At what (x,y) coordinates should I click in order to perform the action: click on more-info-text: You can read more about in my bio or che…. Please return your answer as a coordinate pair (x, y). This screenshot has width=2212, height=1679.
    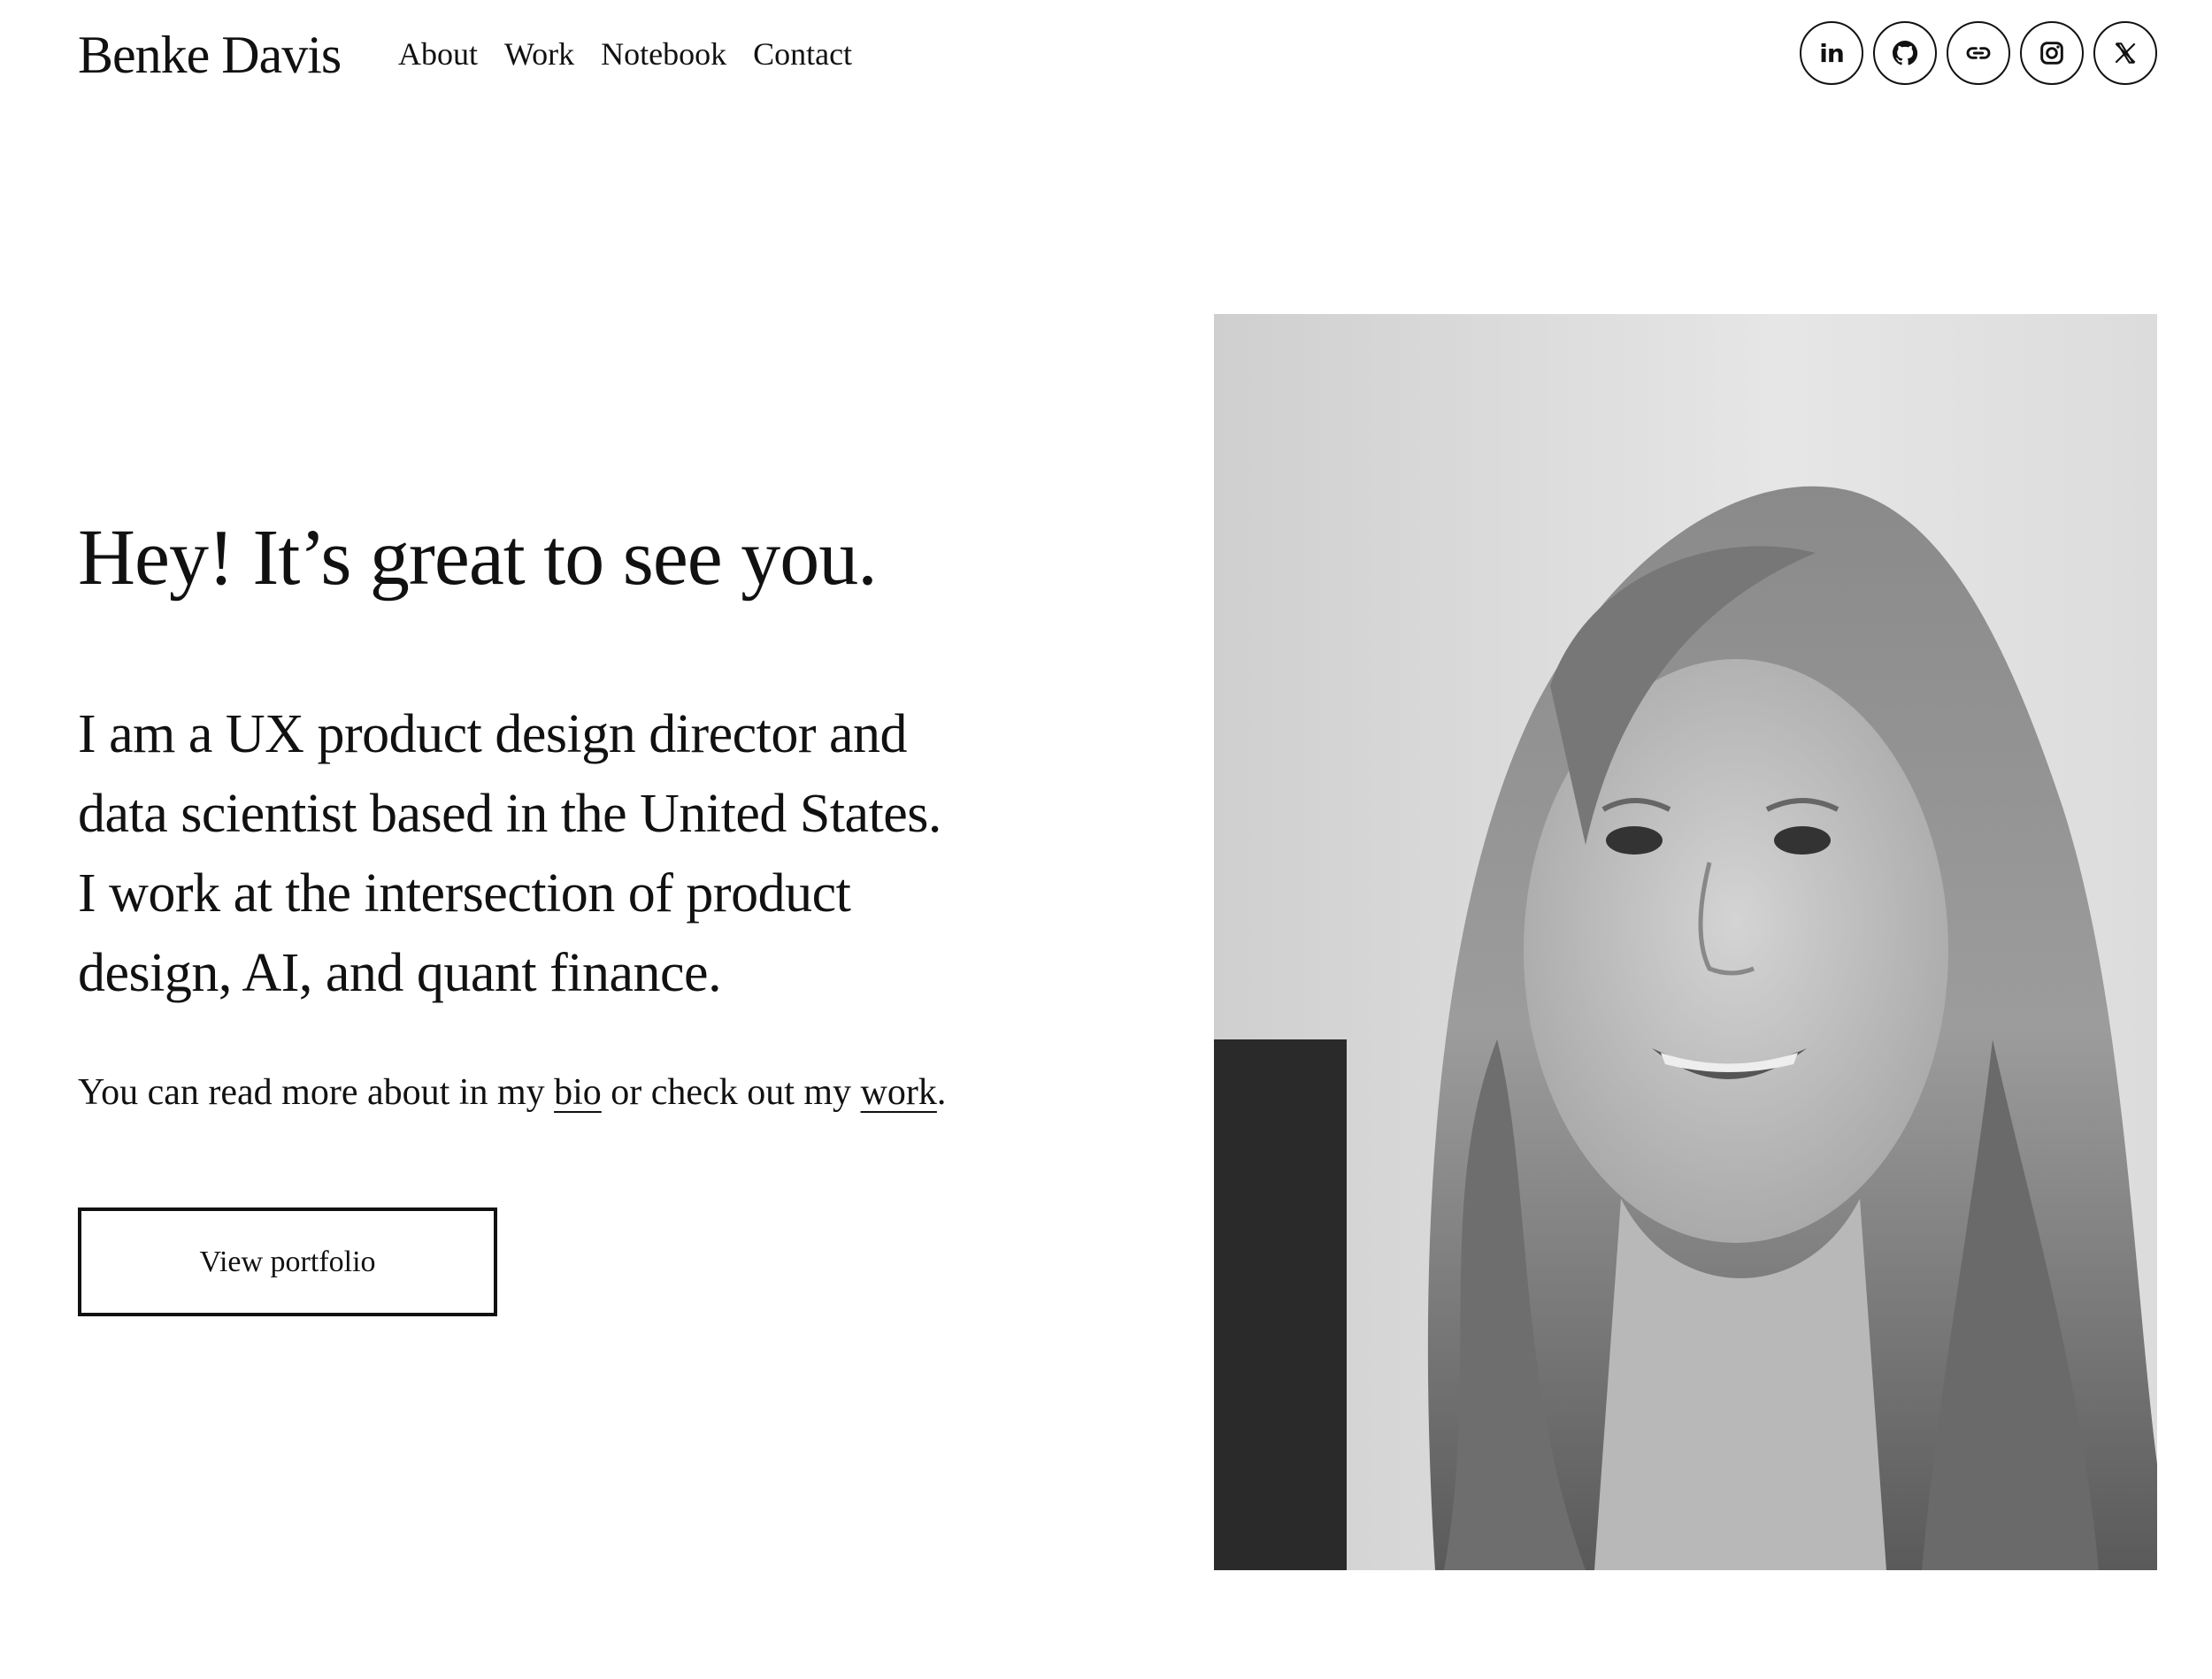
    Looking at the image, I should click on (609, 1092).